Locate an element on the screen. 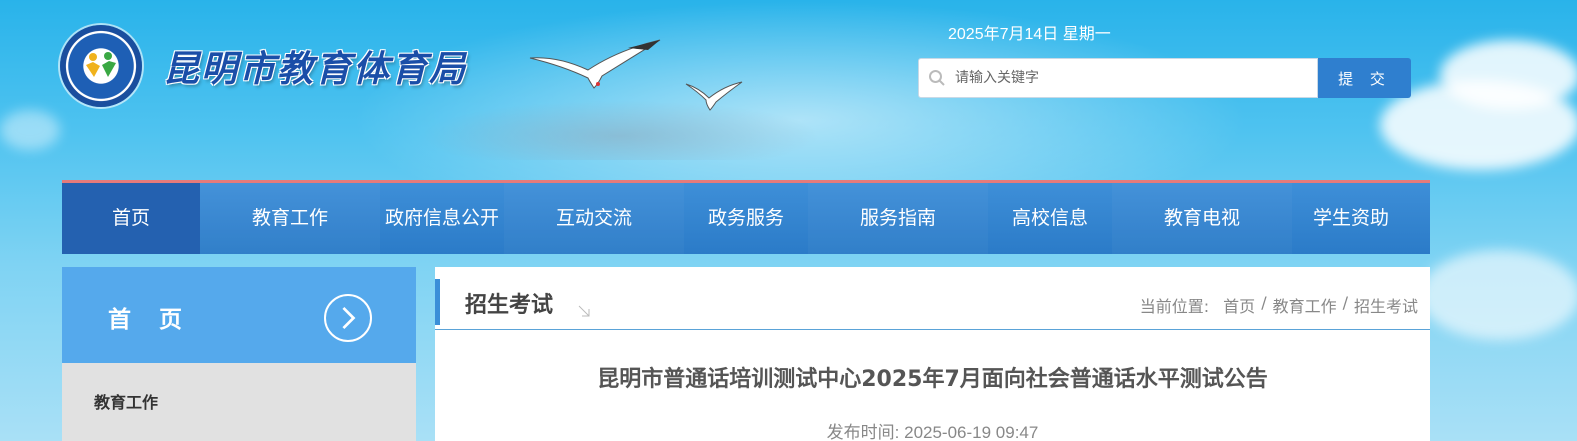  people-icon is located at coordinates (101, 64).